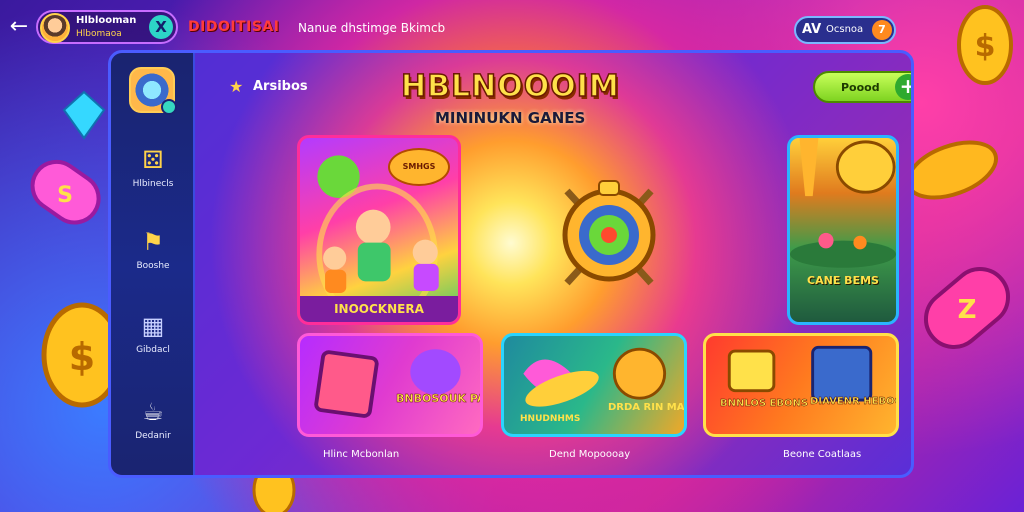  I want to click on game-card-right: CANE BEMS, so click(843, 230).